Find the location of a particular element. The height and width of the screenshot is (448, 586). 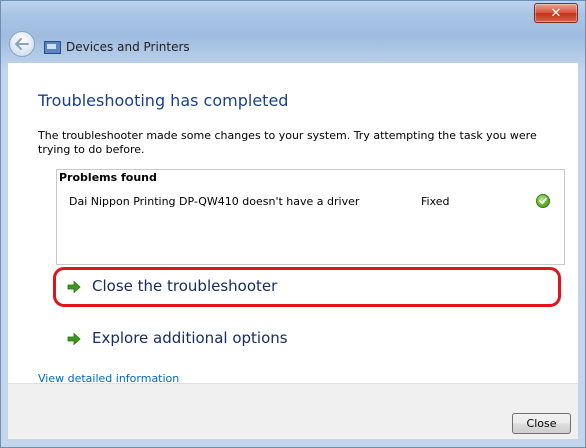

problems-title: Problems found is located at coordinates (108, 177).